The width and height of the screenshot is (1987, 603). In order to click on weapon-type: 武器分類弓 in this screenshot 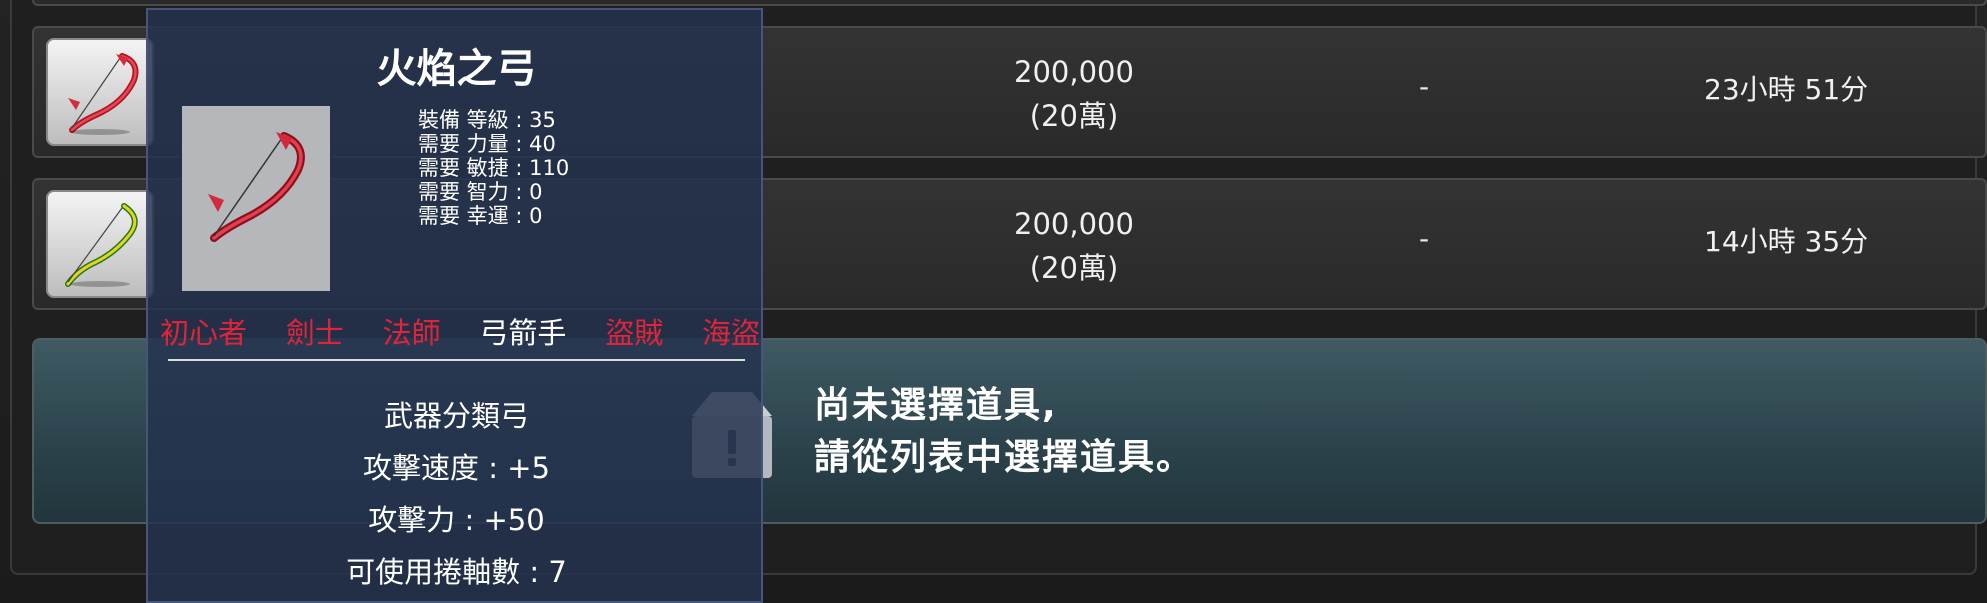, I will do `click(456, 416)`.